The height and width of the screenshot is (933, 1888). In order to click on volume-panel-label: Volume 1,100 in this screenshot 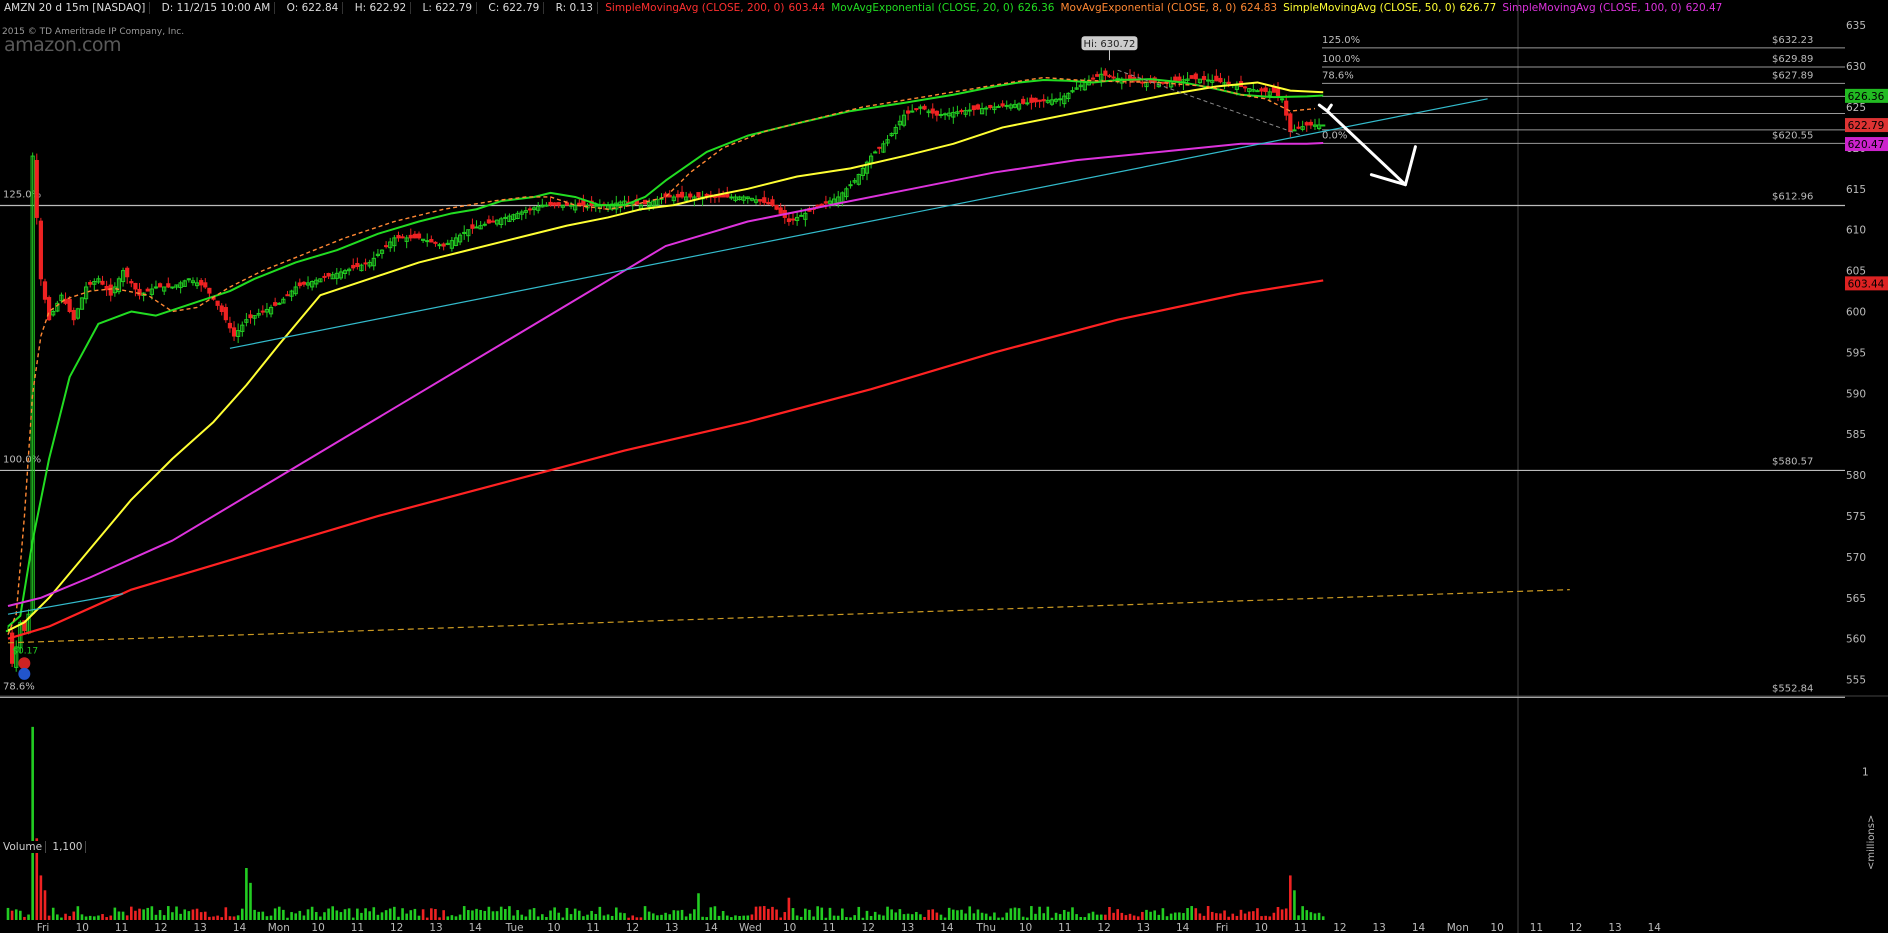, I will do `click(43, 847)`.